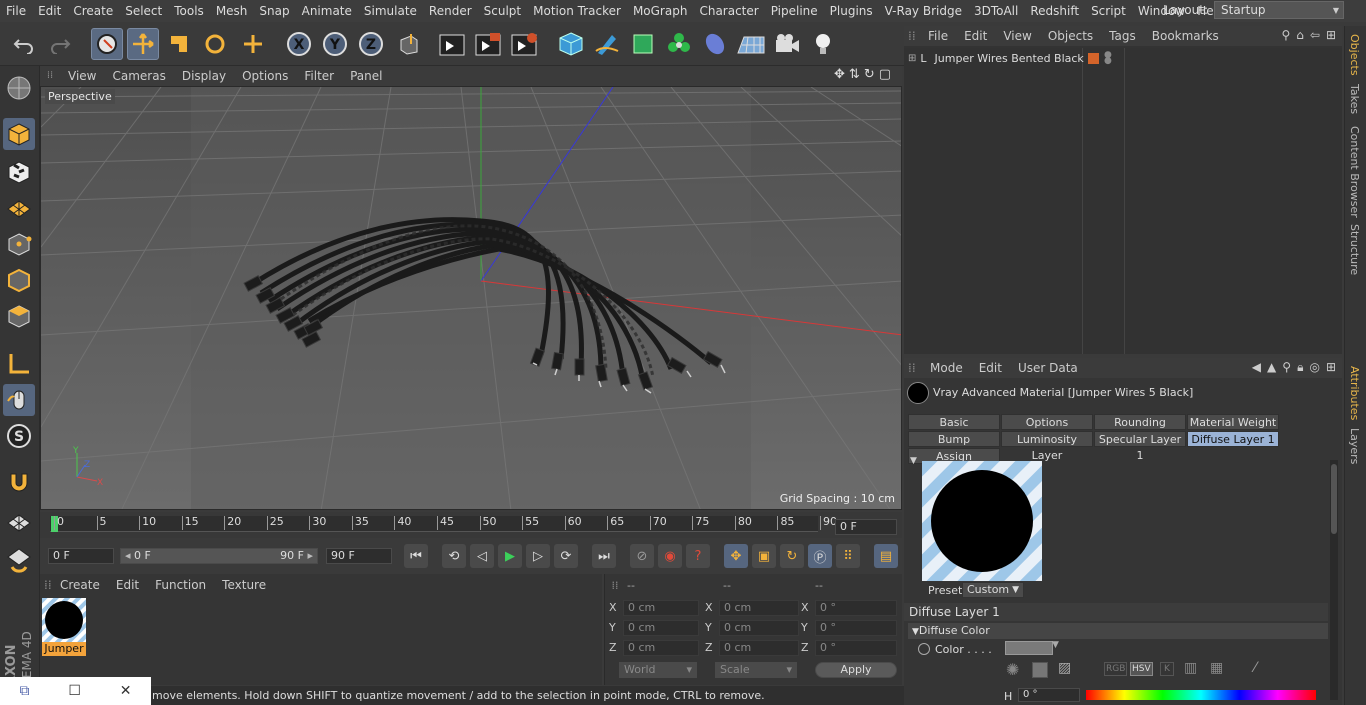  I want to click on end-frame-field: 90 F, so click(359, 556).